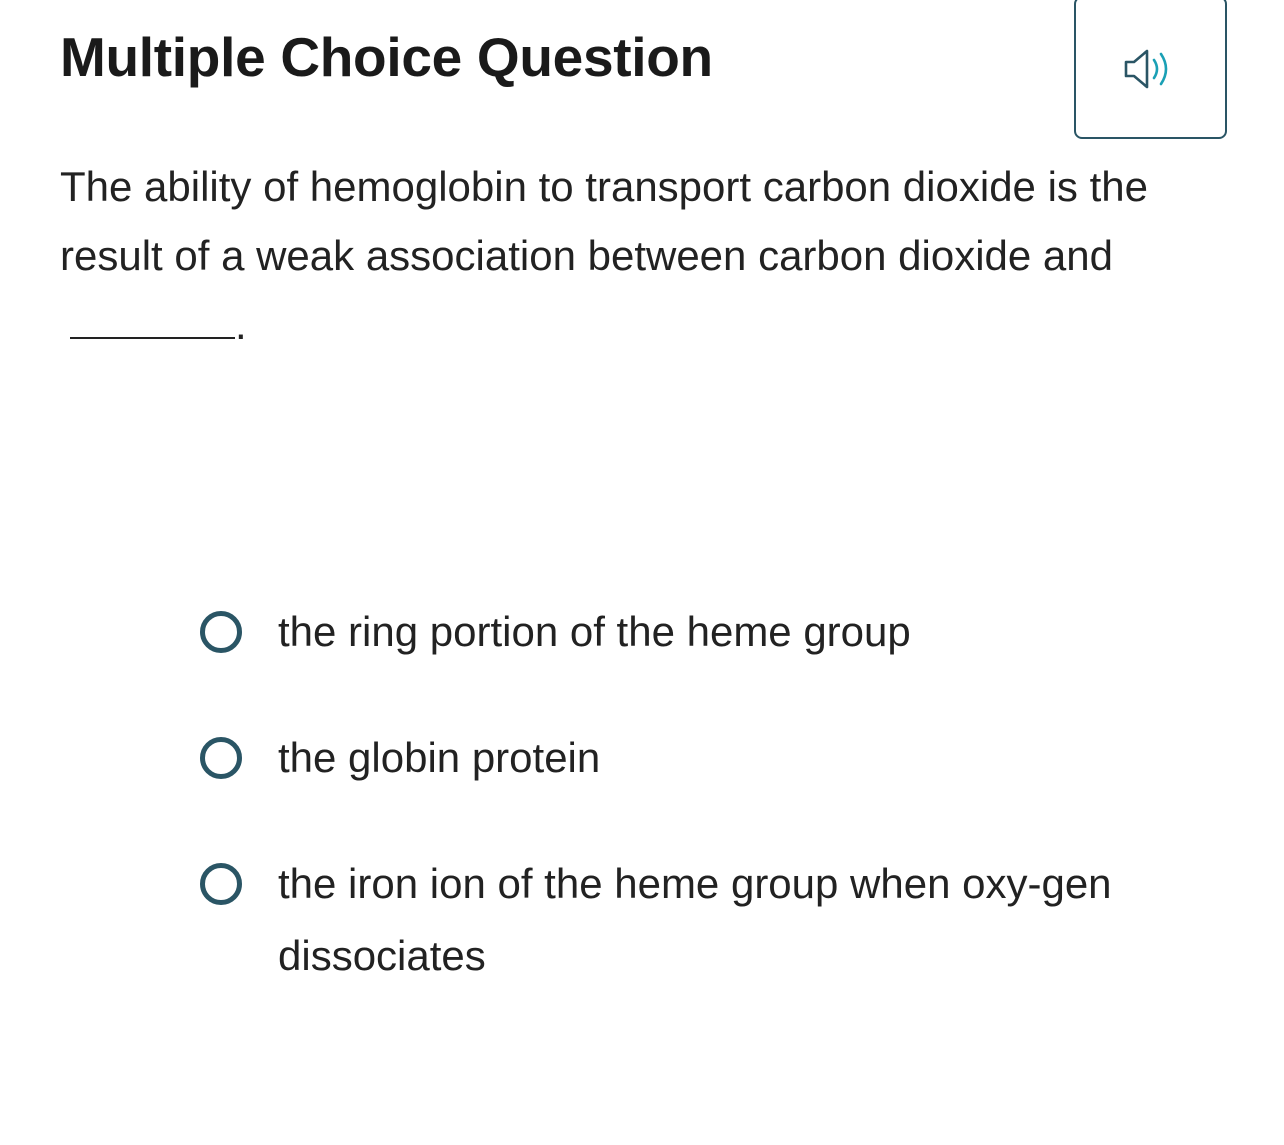 This screenshot has height=1145, width=1284. Describe the element at coordinates (720, 785) in the screenshot. I see `answer-option: the globin protein` at that location.